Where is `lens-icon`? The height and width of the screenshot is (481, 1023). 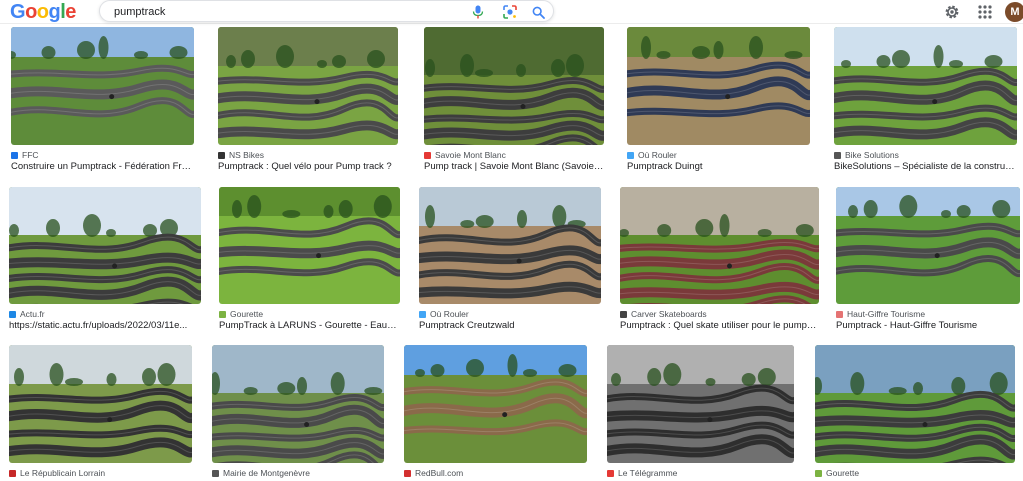 lens-icon is located at coordinates (510, 12).